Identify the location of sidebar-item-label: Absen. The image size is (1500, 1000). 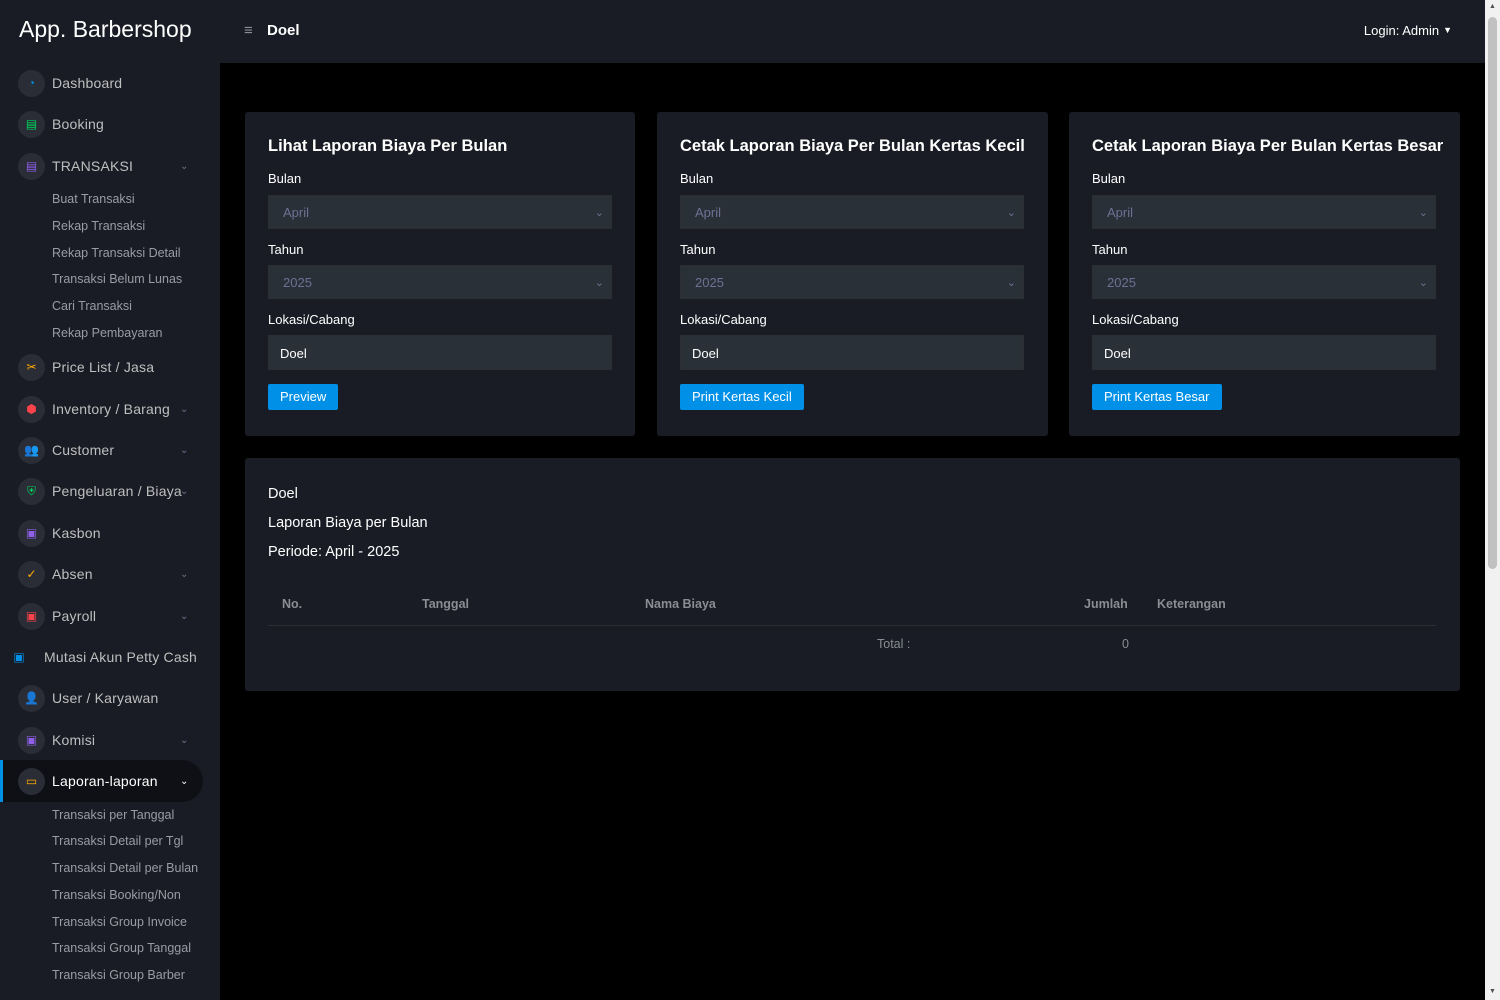
(72, 574).